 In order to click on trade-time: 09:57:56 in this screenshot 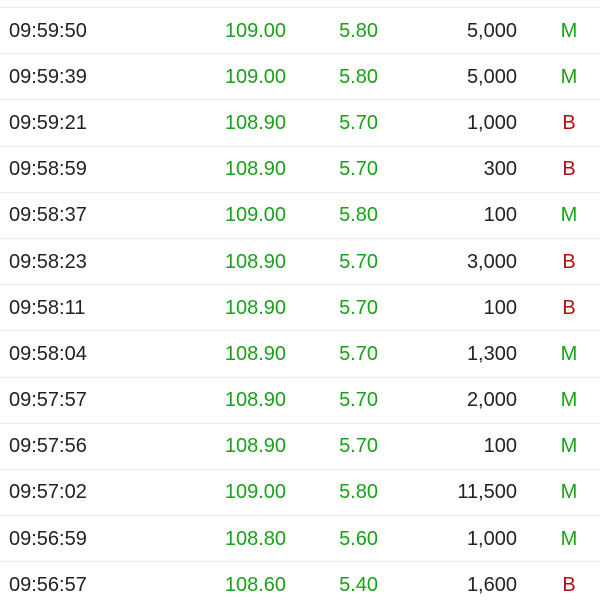, I will do `click(48, 446)`.